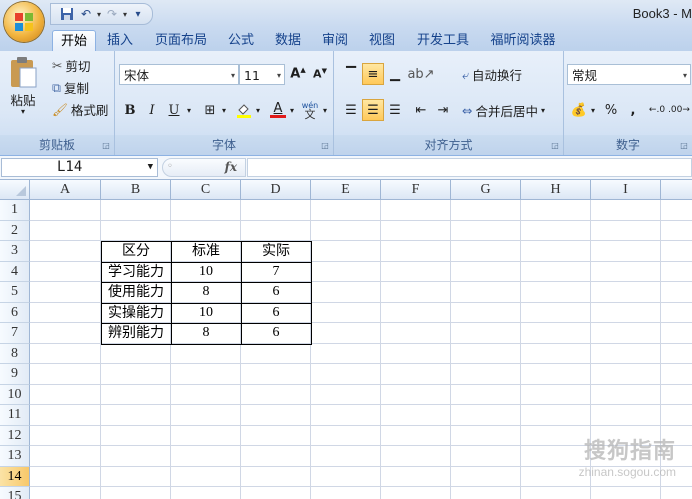 The width and height of the screenshot is (692, 499). I want to click on tab-data: 数据, so click(288, 40).